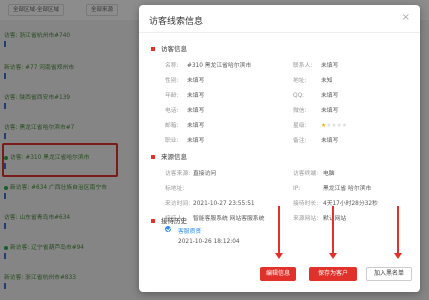  Describe the element at coordinates (313, 81) in the screenshot. I see `address-field: 地址: 未知` at that location.